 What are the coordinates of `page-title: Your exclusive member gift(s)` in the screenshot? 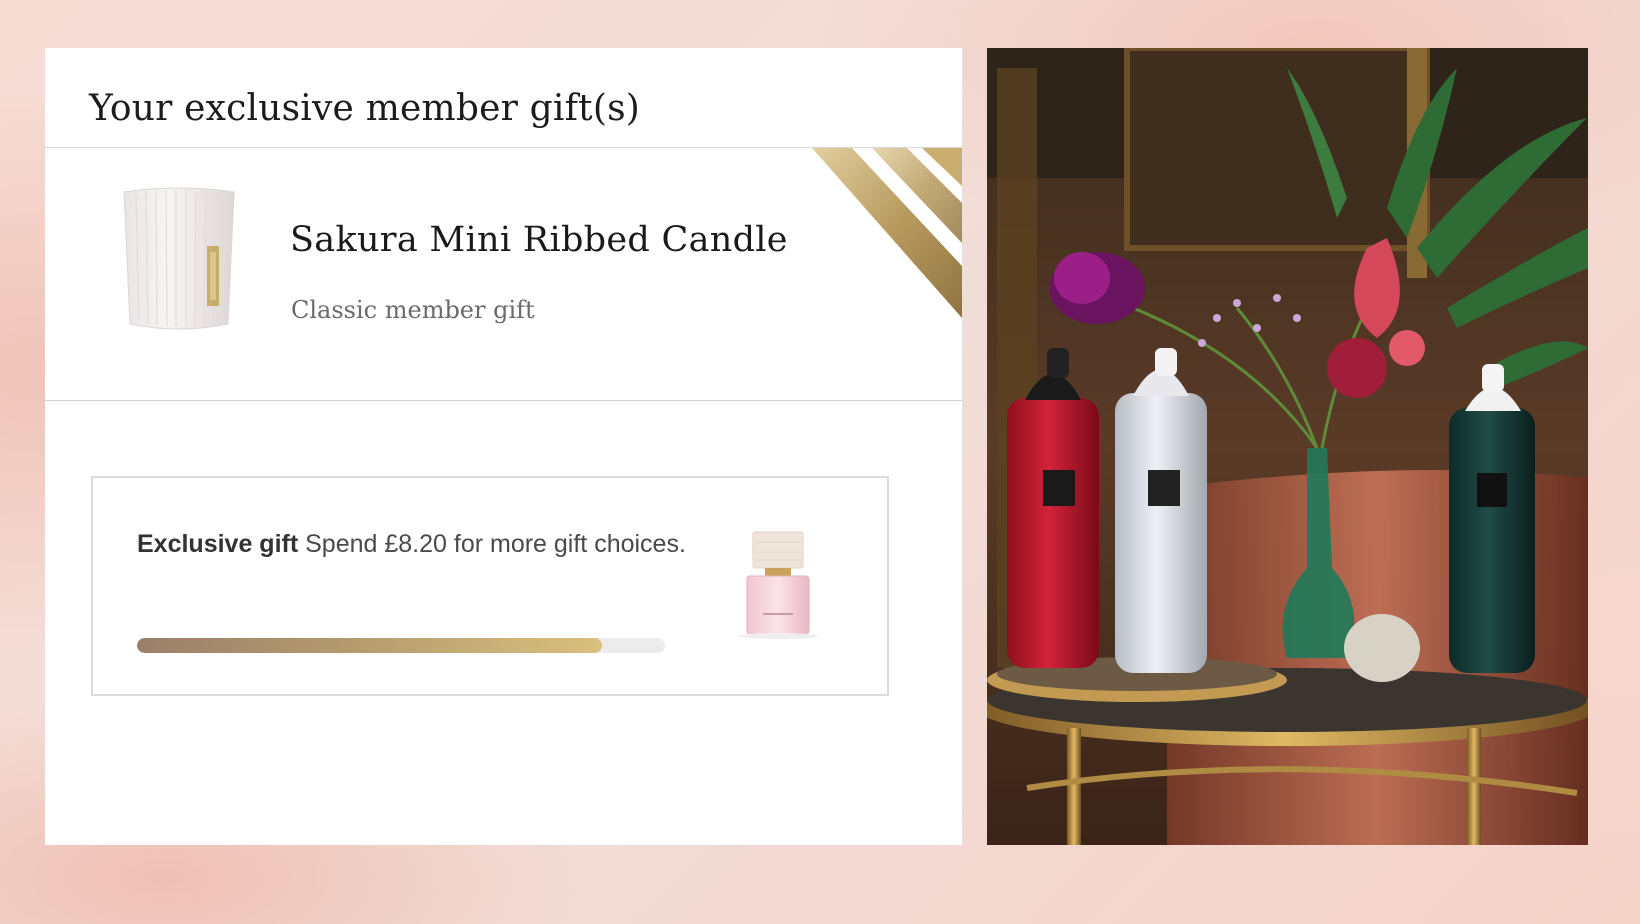 It's located at (364, 108).